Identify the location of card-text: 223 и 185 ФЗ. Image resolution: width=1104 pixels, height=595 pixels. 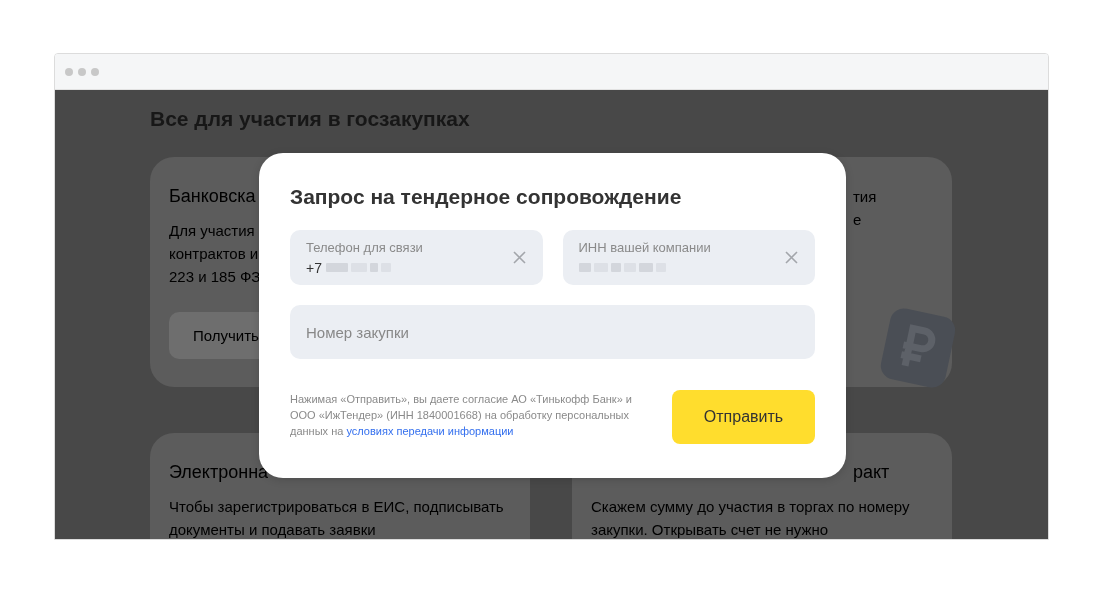
(215, 277).